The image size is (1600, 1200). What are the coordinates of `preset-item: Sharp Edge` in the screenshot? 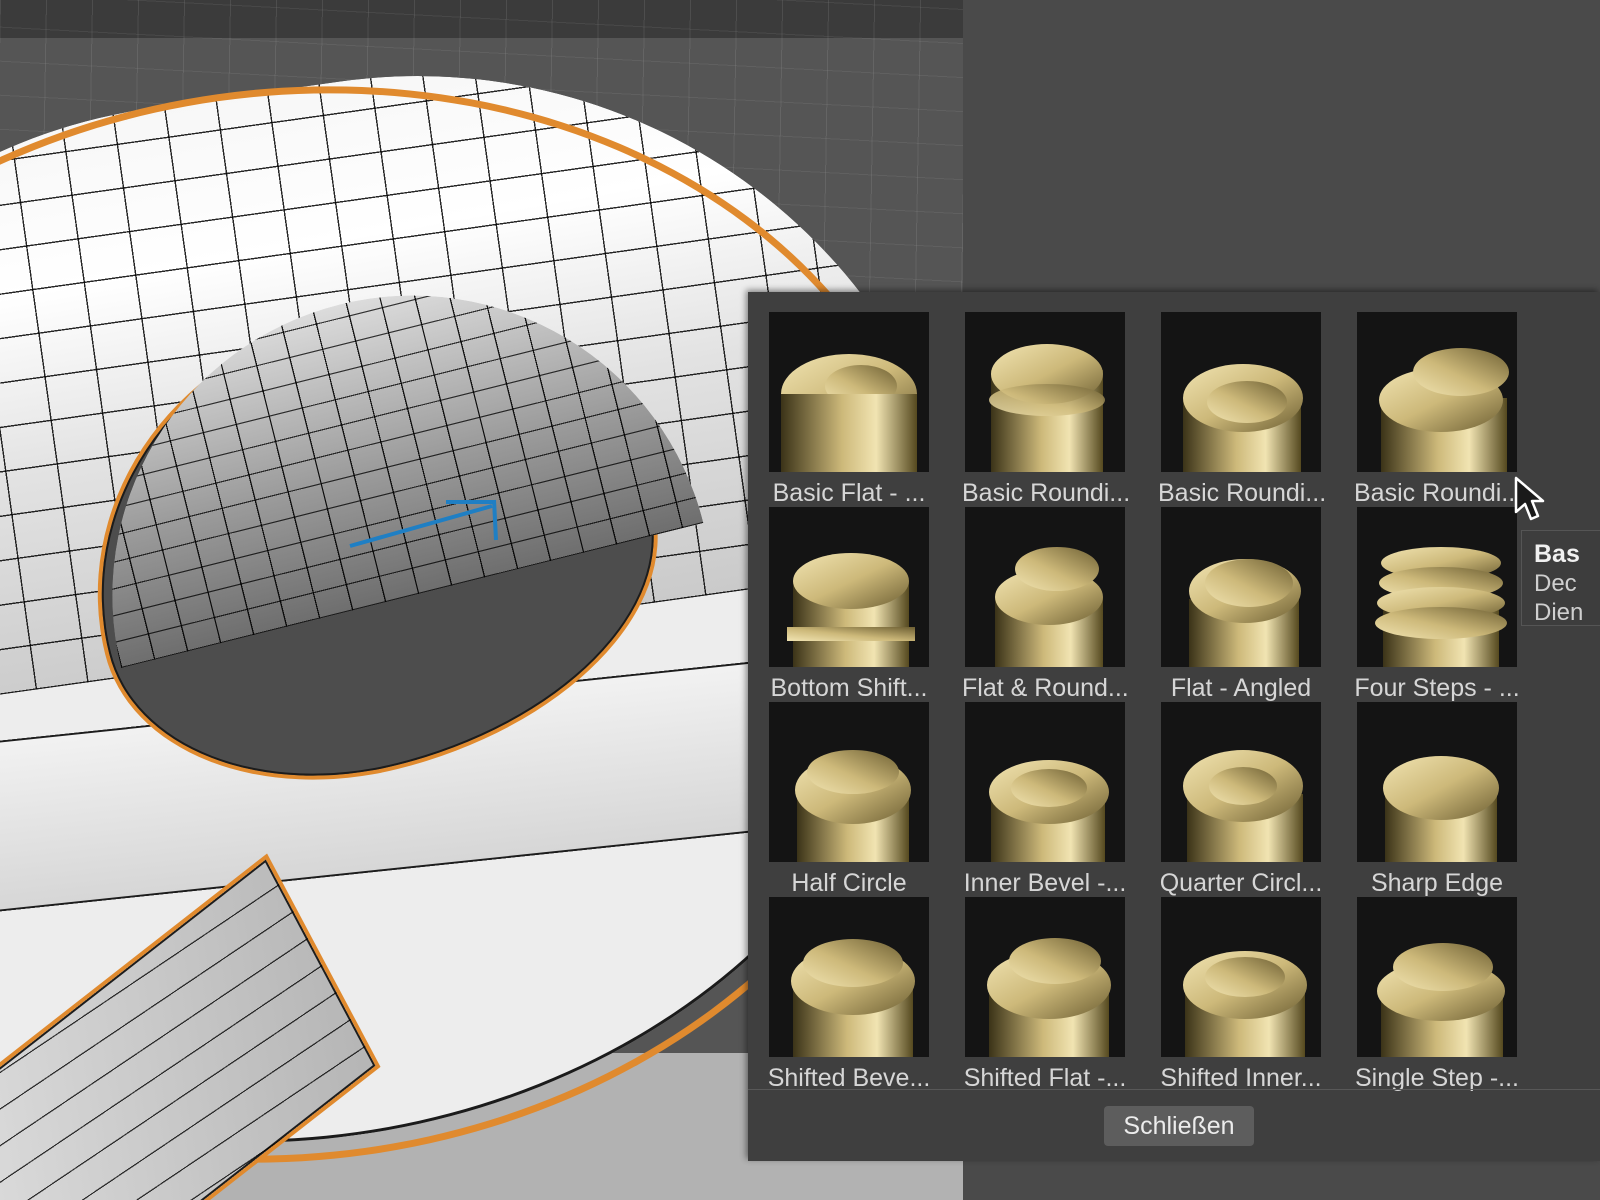 It's located at (1437, 801).